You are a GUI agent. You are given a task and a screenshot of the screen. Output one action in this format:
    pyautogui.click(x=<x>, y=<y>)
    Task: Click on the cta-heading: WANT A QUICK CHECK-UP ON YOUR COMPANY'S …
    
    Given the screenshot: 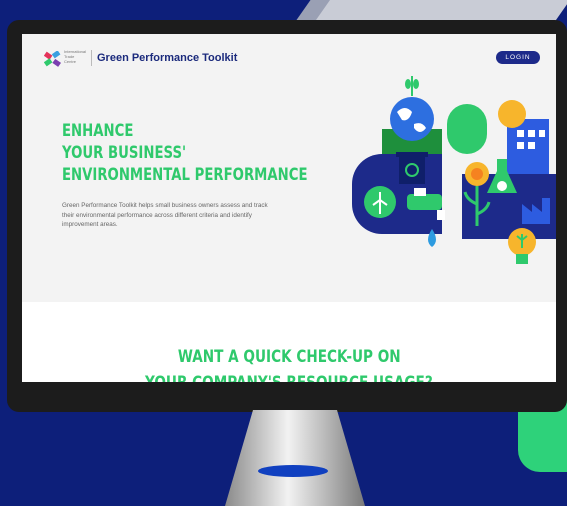 What is the action you would take?
    pyautogui.click(x=289, y=363)
    